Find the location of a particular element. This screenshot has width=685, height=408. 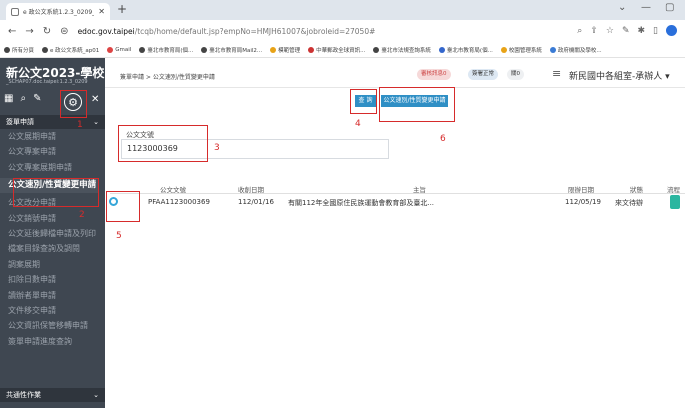

sidebar-toolbar: ▦ ⌕ ✎ is located at coordinates (22, 98).